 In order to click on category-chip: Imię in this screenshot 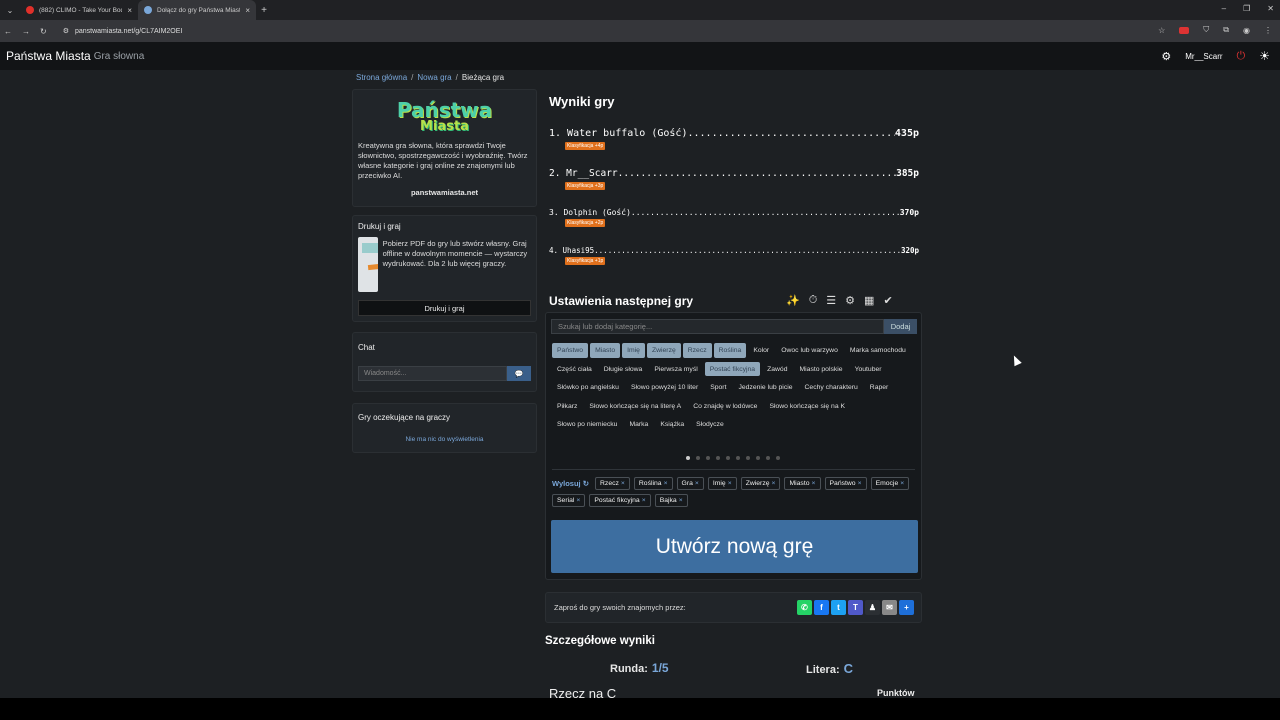, I will do `click(633, 350)`.